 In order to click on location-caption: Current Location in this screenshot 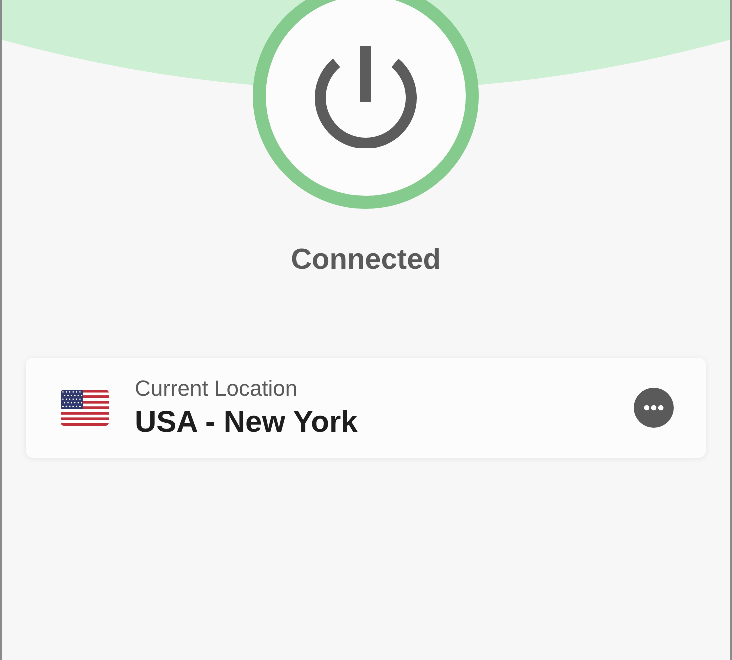, I will do `click(217, 389)`.